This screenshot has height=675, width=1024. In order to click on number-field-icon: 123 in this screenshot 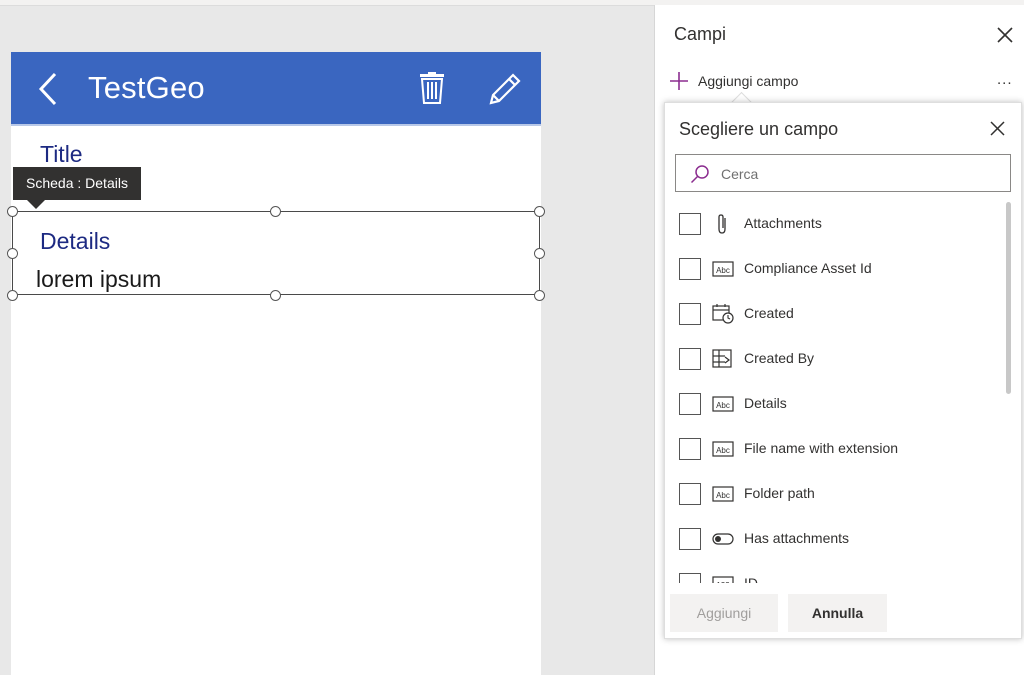, I will do `click(723, 579)`.